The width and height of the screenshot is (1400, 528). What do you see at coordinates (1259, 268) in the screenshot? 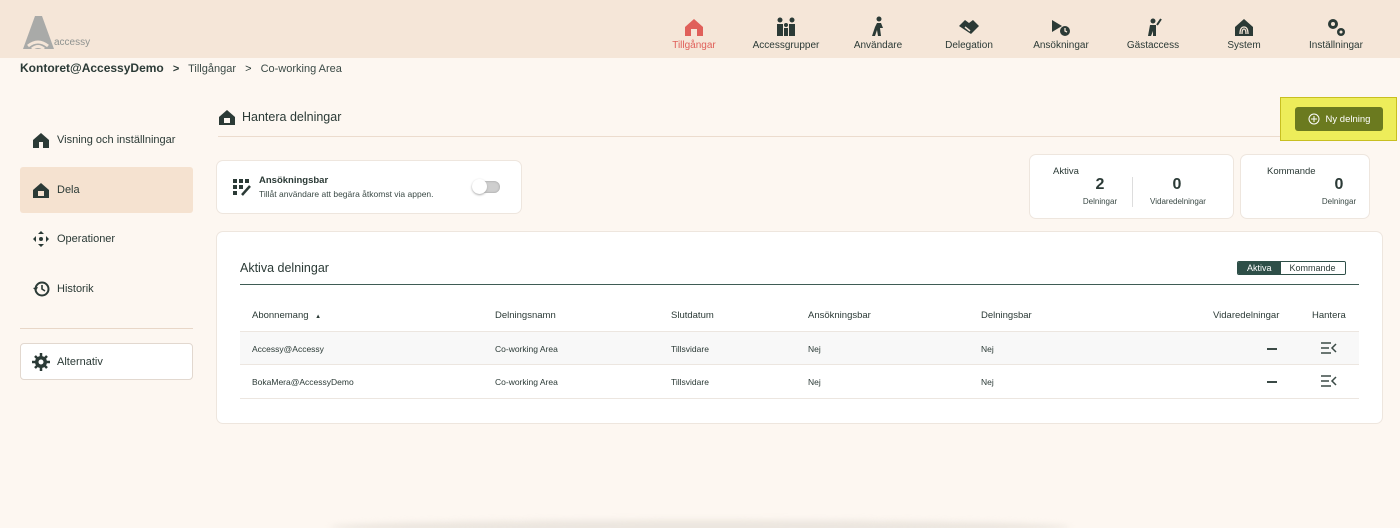
I see `segment-aktiva: Aktiva` at bounding box center [1259, 268].